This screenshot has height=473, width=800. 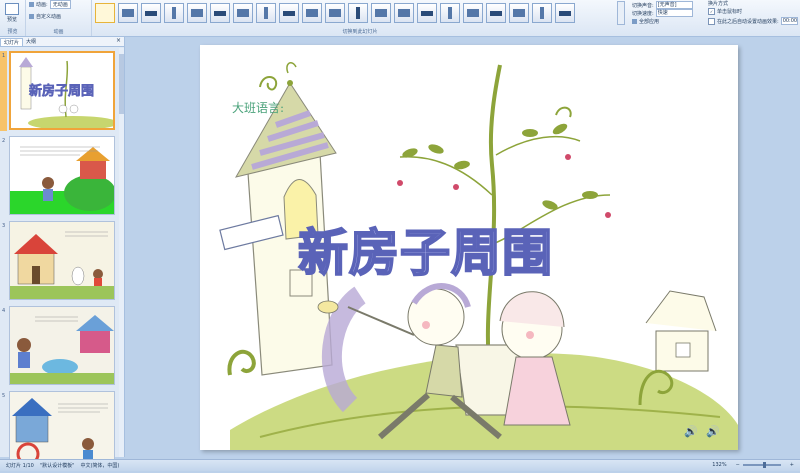 I want to click on auto-time-input: 00:00, so click(x=789, y=21).